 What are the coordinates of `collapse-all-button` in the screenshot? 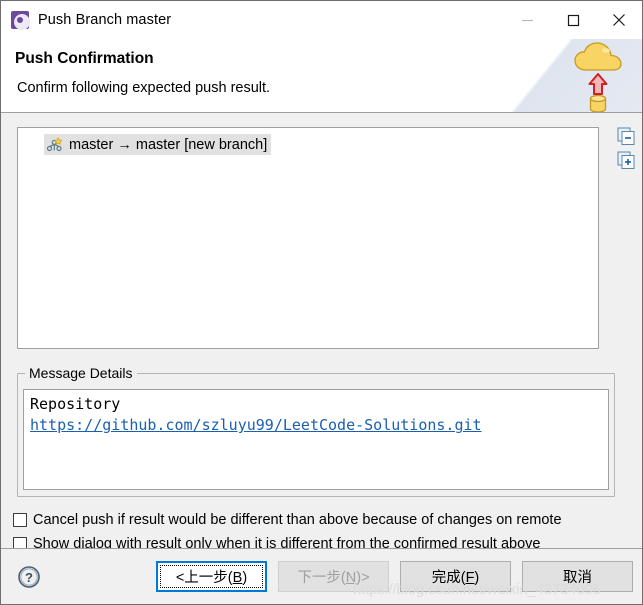 It's located at (626, 136).